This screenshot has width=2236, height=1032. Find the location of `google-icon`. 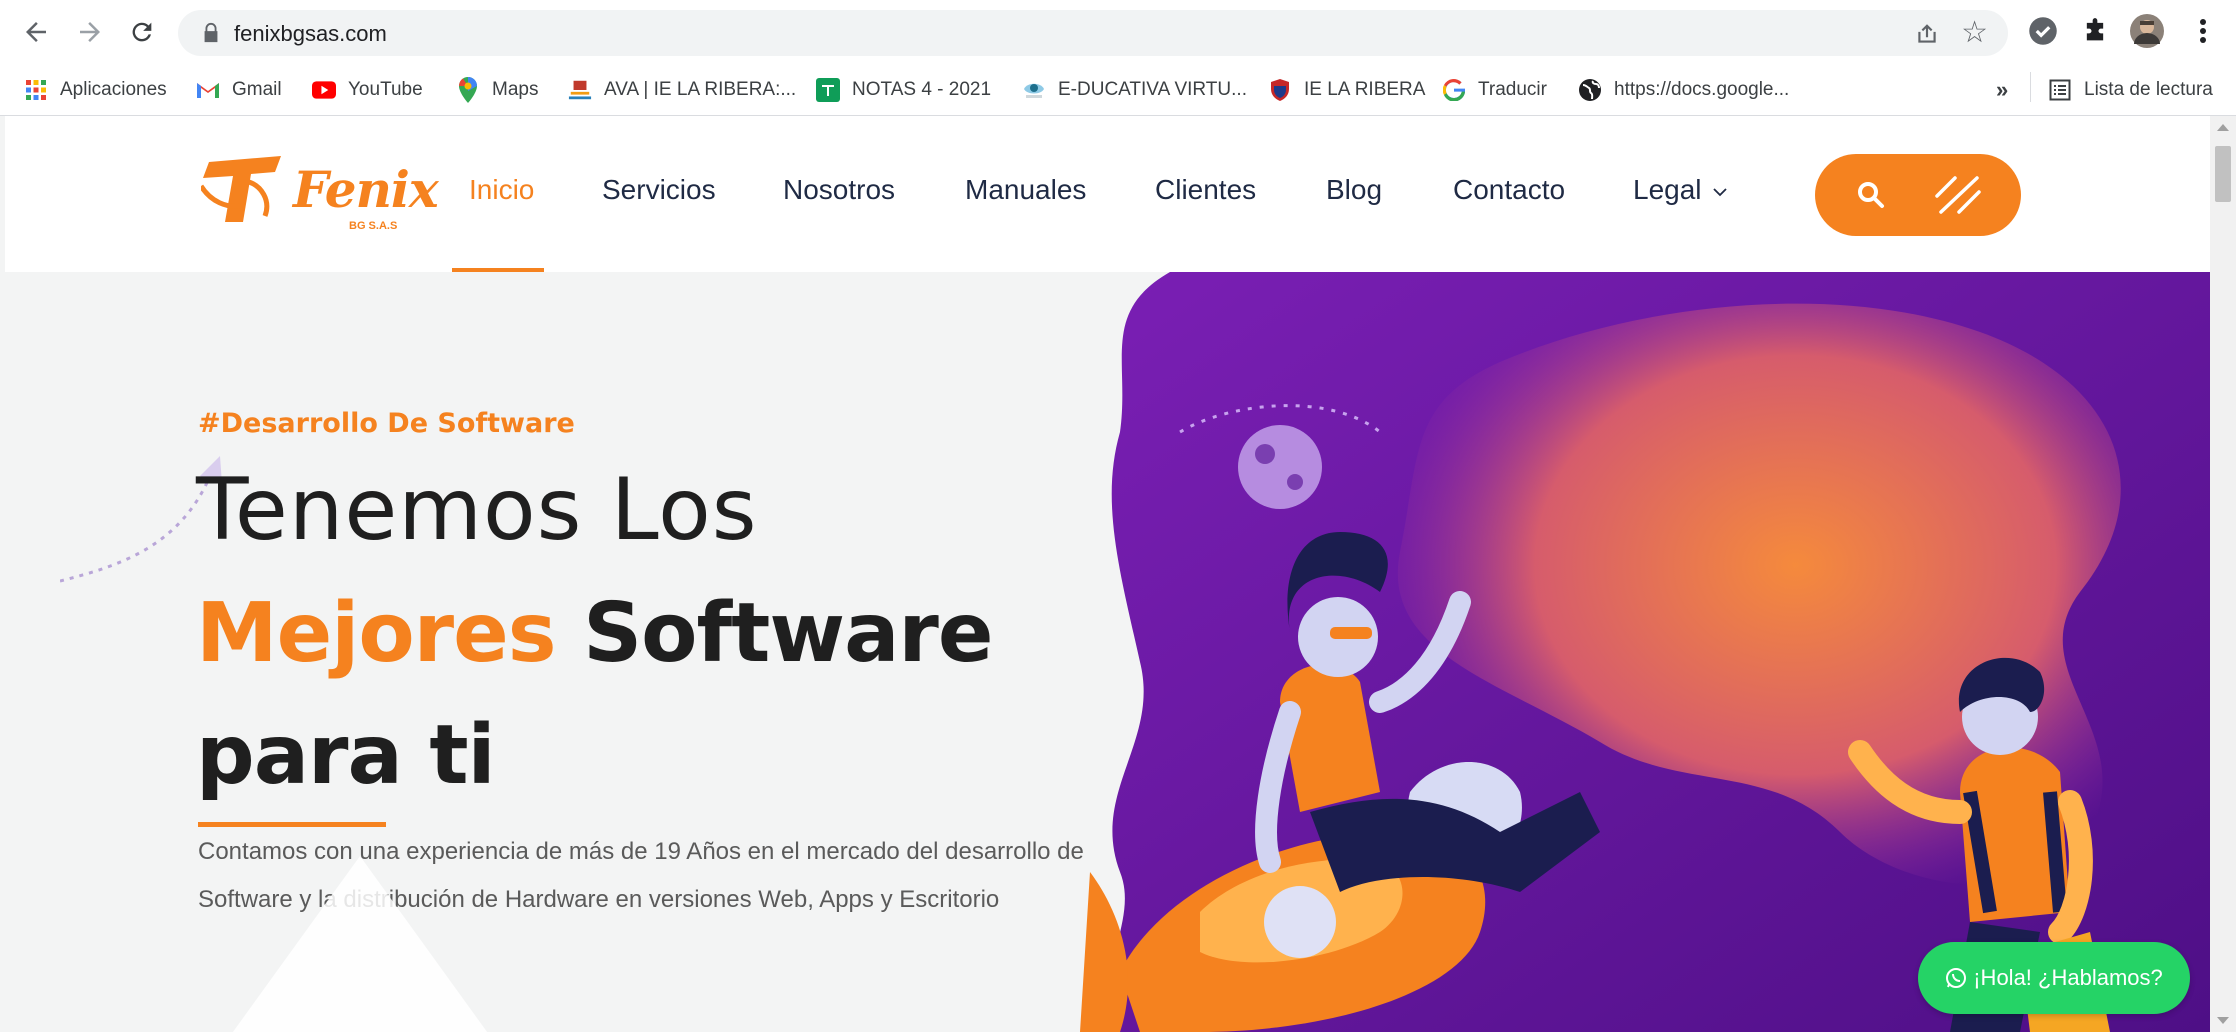

google-icon is located at coordinates (1454, 90).